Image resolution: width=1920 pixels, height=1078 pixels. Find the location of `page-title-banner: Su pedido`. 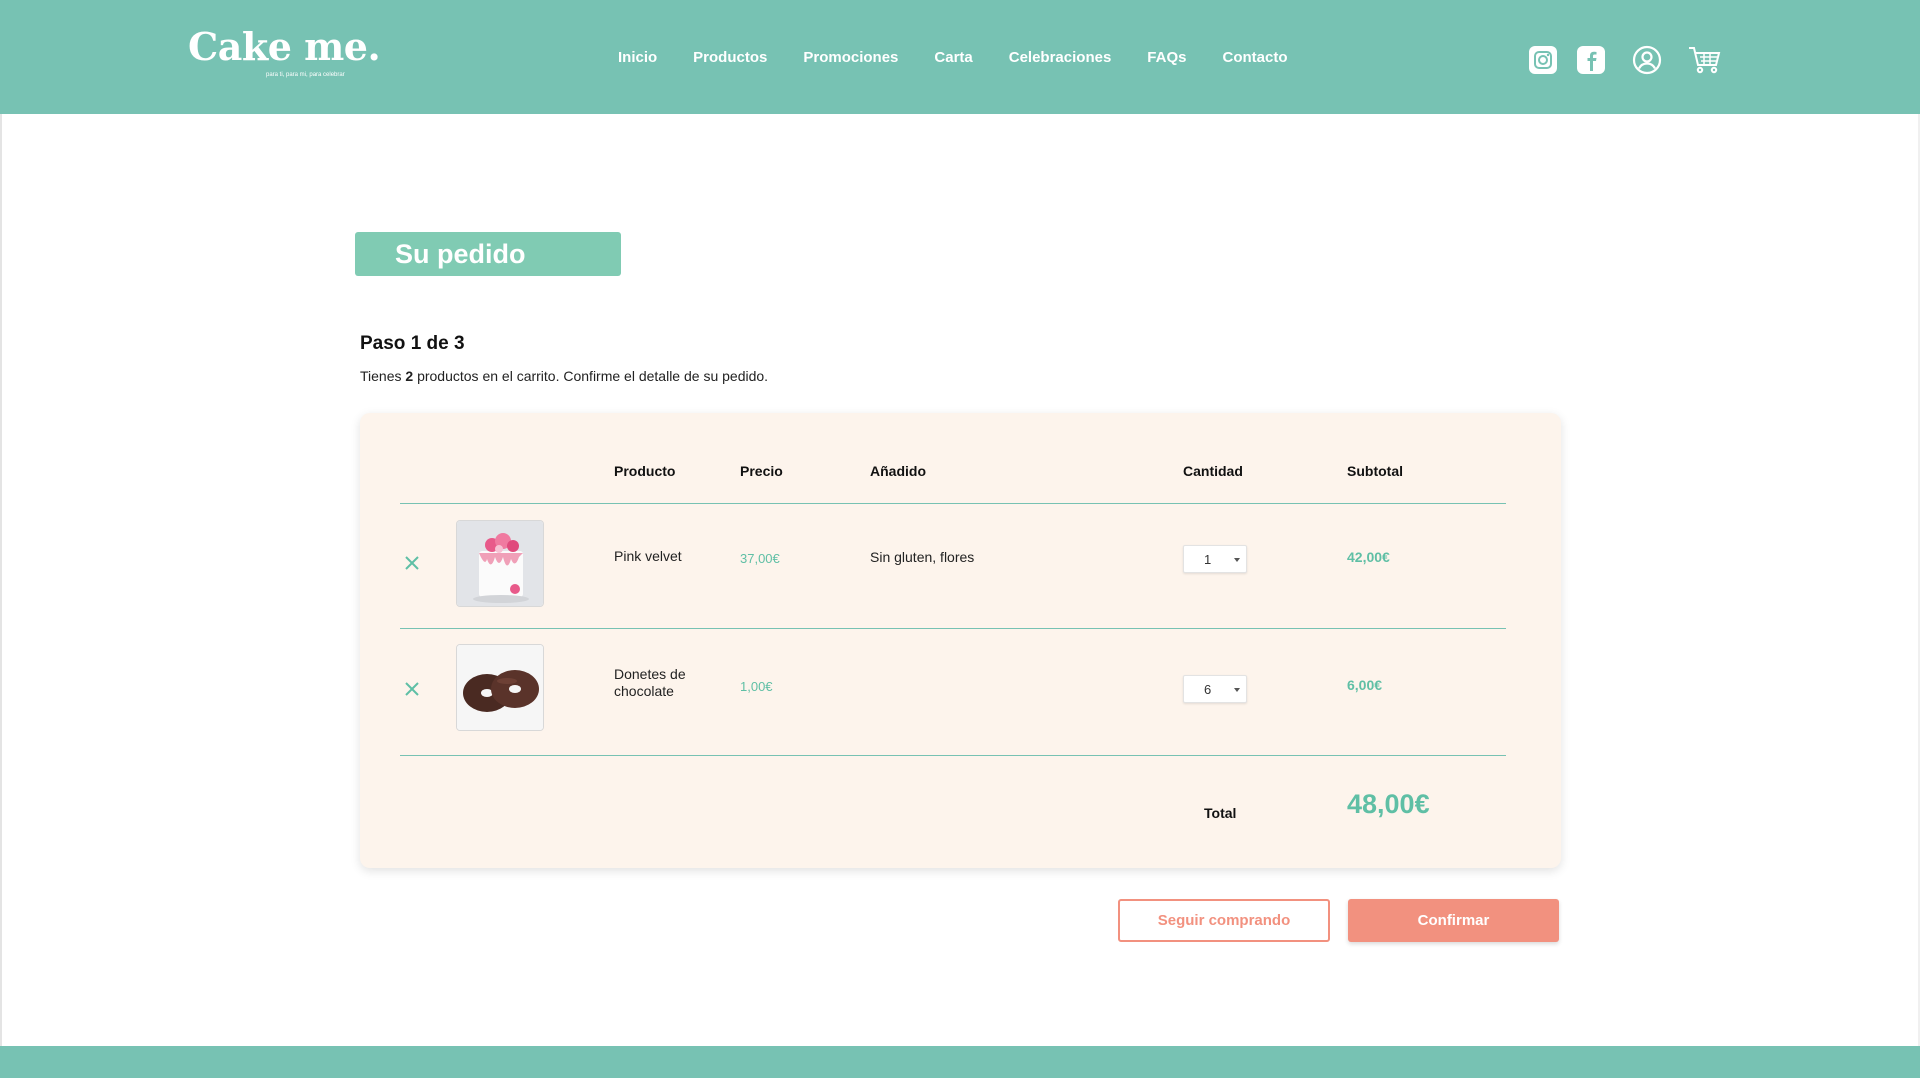

page-title-banner: Su pedido is located at coordinates (488, 254).